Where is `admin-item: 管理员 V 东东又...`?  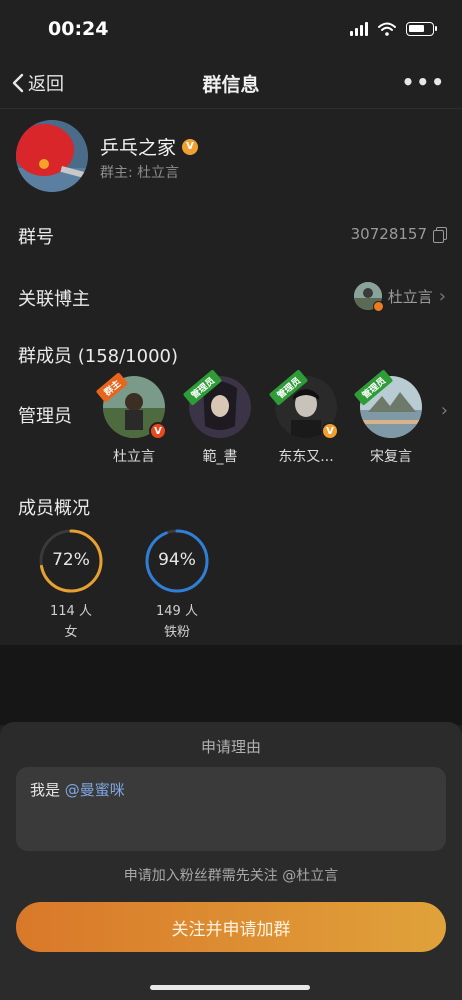 admin-item: 管理员 V 东东又... is located at coordinates (303, 417).